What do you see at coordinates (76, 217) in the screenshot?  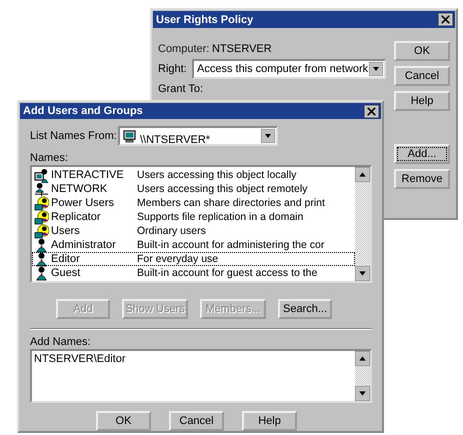 I see `account-name: Replicator` at bounding box center [76, 217].